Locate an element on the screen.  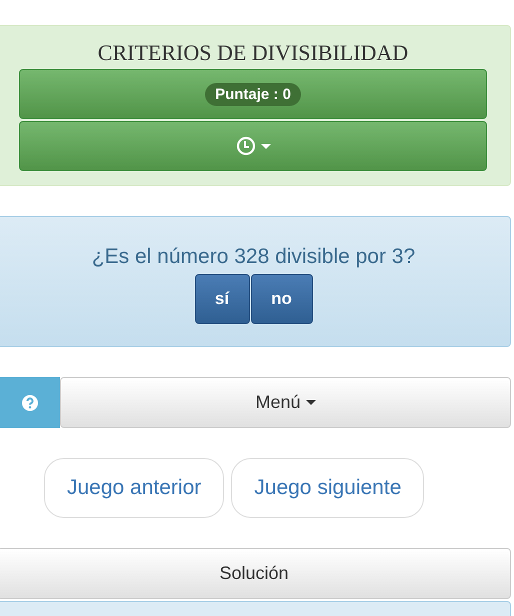
solution-button: Solución is located at coordinates (255, 573).